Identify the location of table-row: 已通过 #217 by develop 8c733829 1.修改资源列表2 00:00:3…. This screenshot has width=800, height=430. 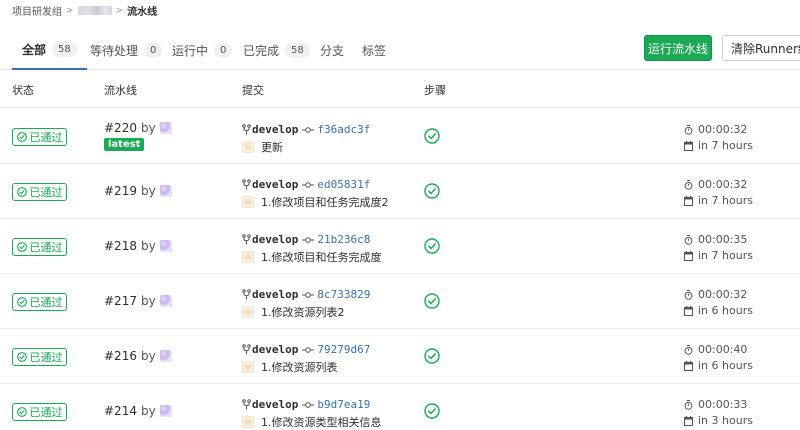
(400, 301).